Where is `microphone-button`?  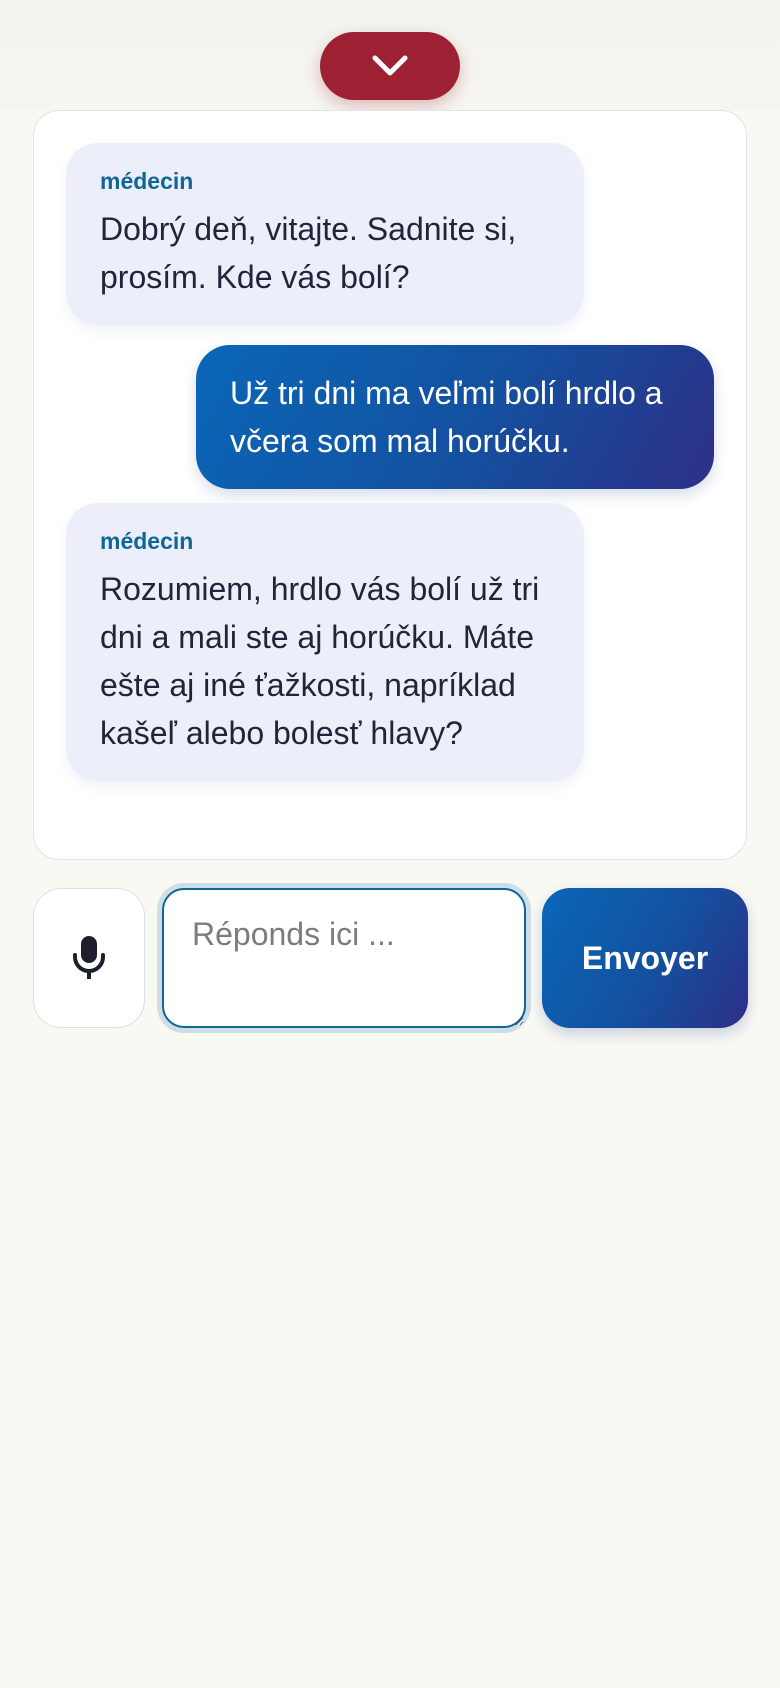 microphone-button is located at coordinates (89, 958).